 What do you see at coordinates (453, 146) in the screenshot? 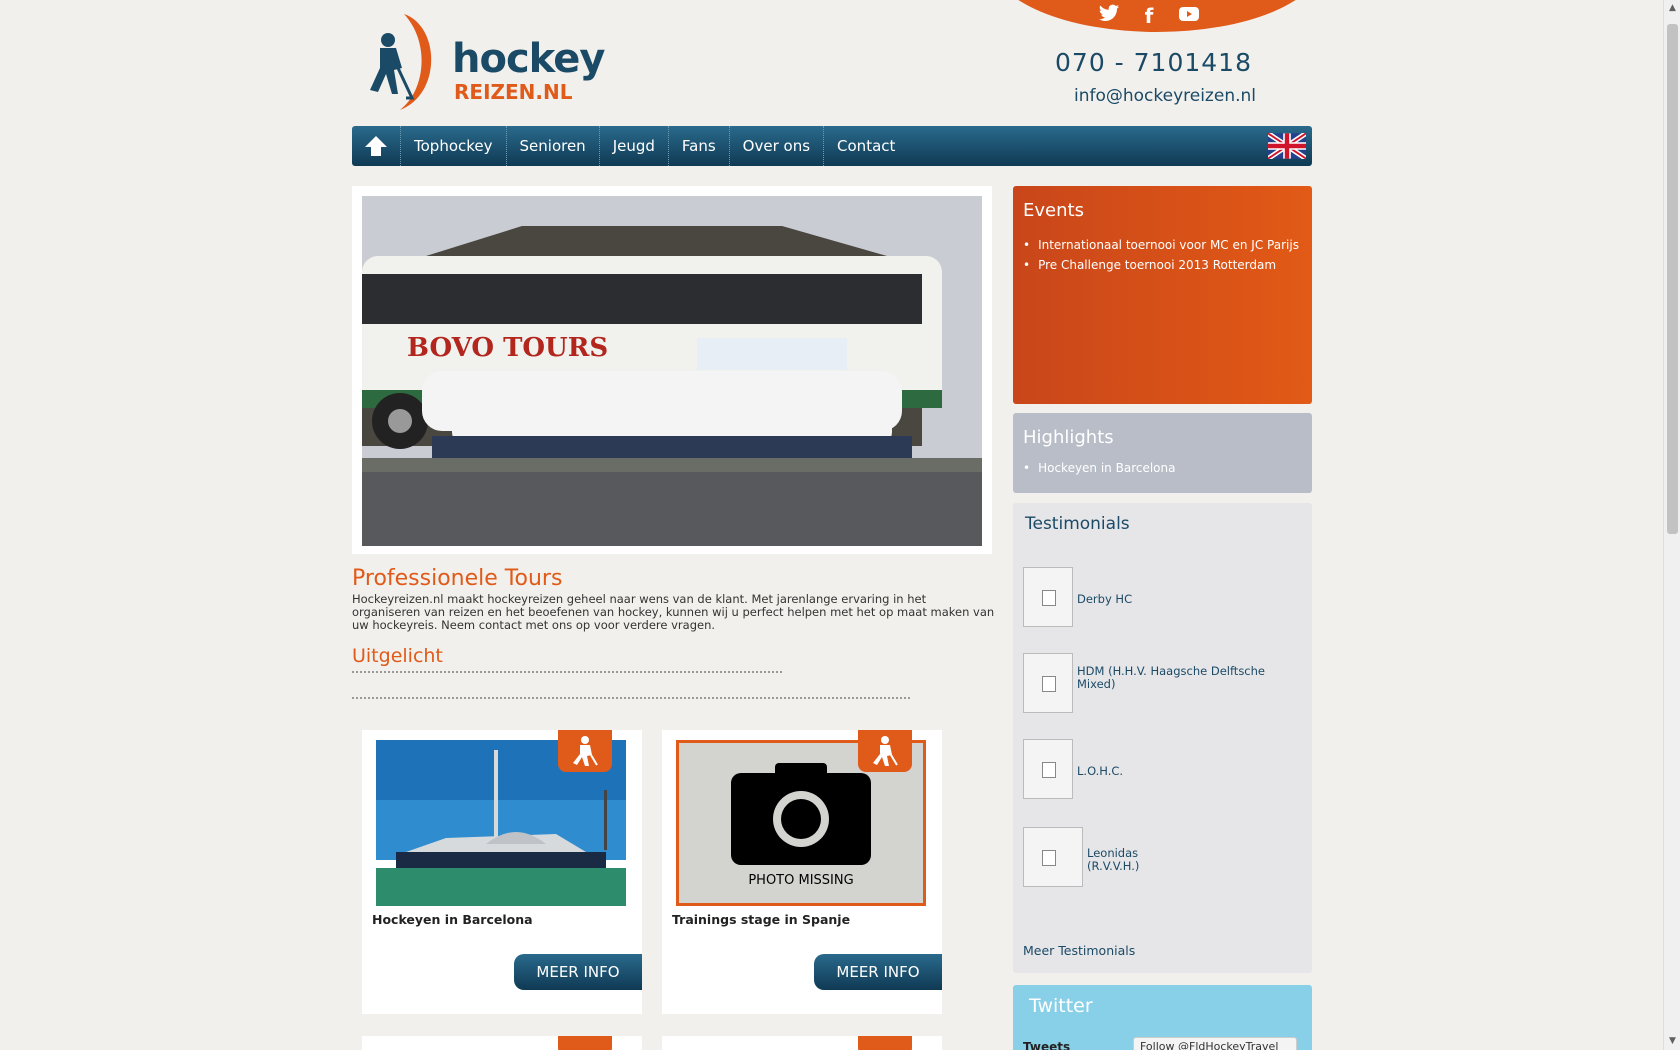
I see `nav-item-tophockey: Tophockey` at bounding box center [453, 146].